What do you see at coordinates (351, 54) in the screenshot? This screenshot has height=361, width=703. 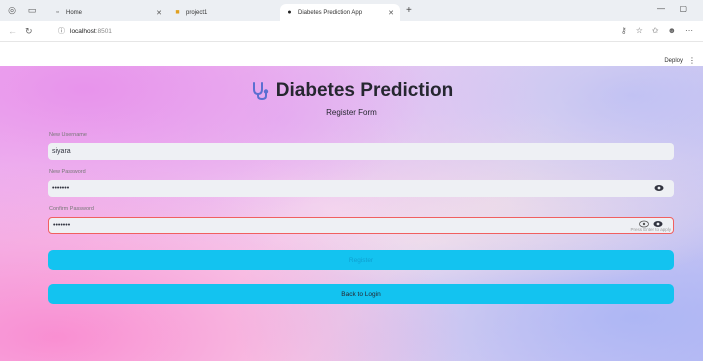 I see `app-header: Deploy ⋮` at bounding box center [351, 54].